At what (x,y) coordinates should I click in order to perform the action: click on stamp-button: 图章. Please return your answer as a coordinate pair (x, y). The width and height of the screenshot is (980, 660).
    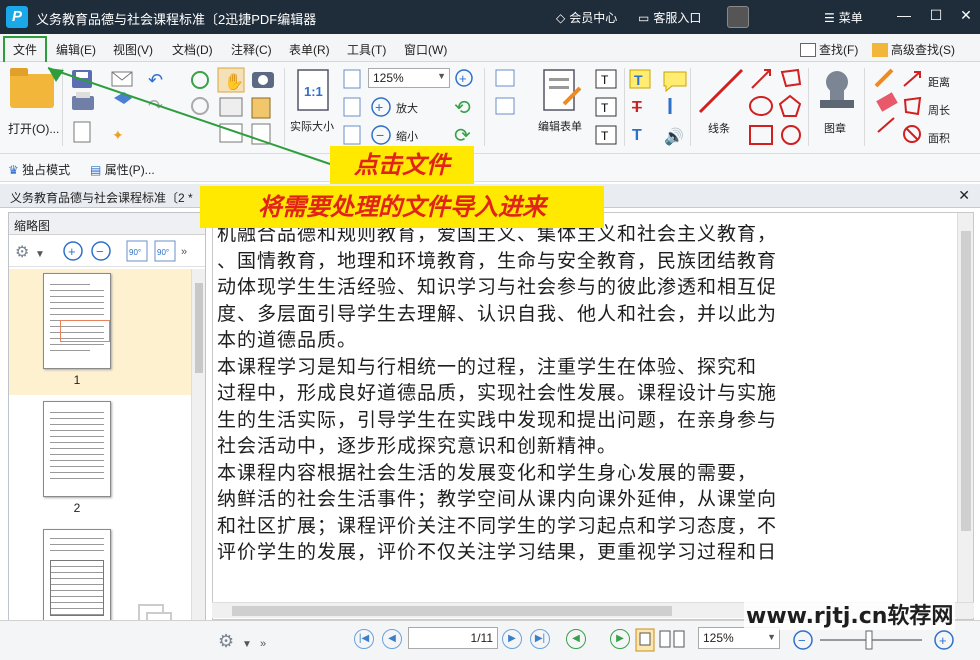
    Looking at the image, I should click on (835, 128).